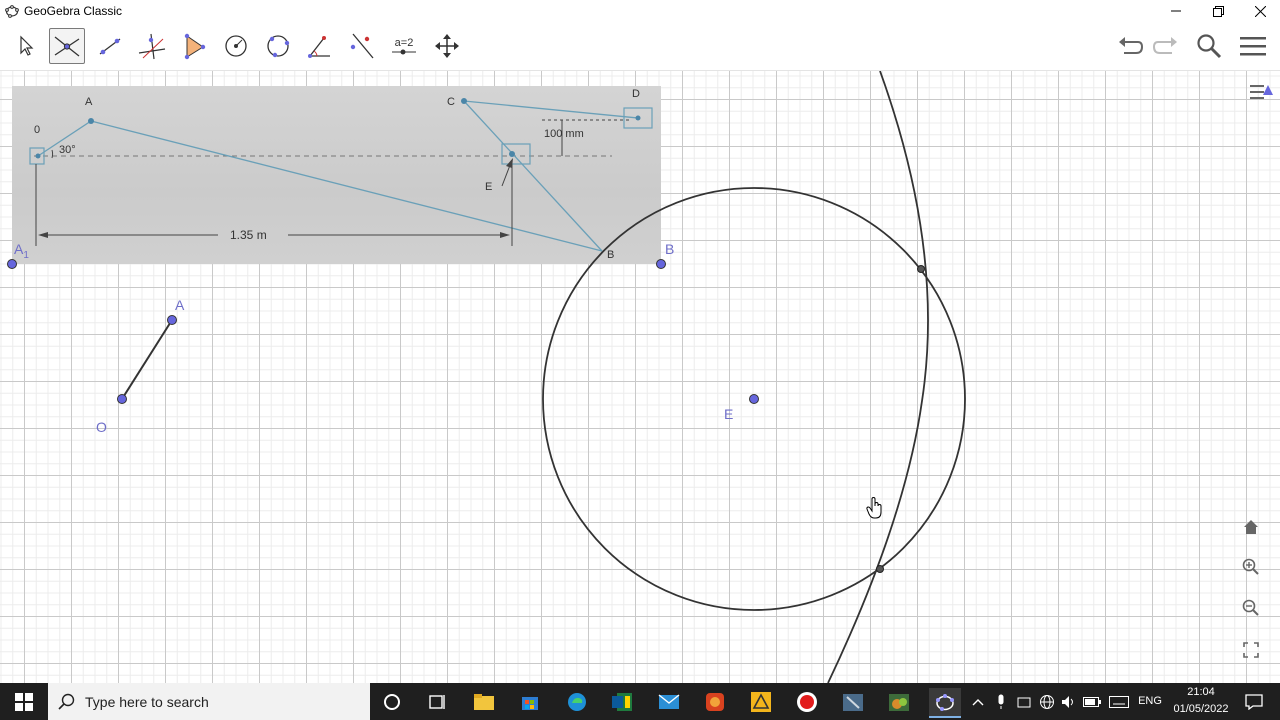  What do you see at coordinates (172, 320) in the screenshot?
I see `point-a` at bounding box center [172, 320].